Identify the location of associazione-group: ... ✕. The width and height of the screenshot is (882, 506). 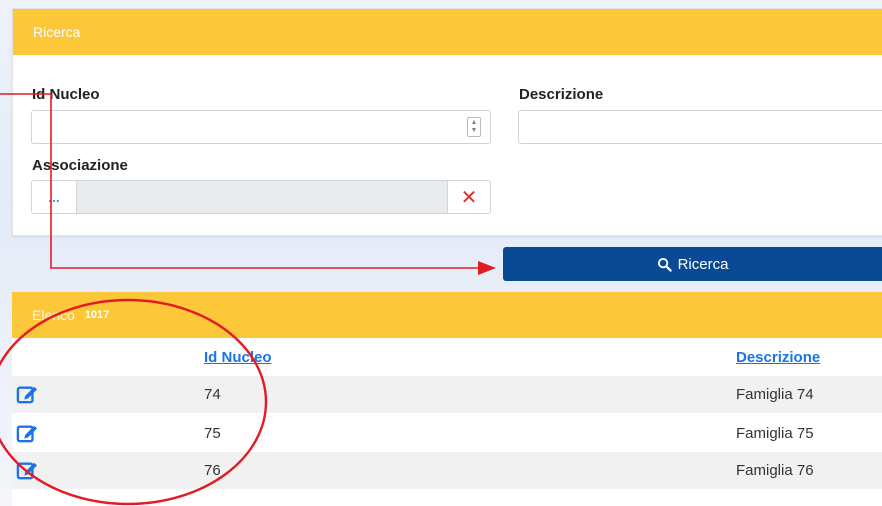
(261, 197).